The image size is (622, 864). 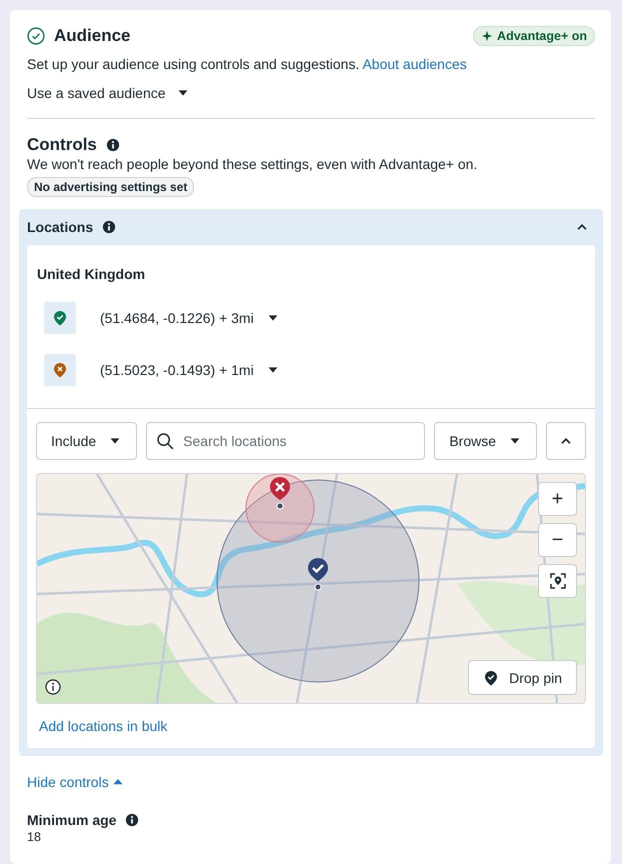 I want to click on locate-button, so click(x=557, y=581).